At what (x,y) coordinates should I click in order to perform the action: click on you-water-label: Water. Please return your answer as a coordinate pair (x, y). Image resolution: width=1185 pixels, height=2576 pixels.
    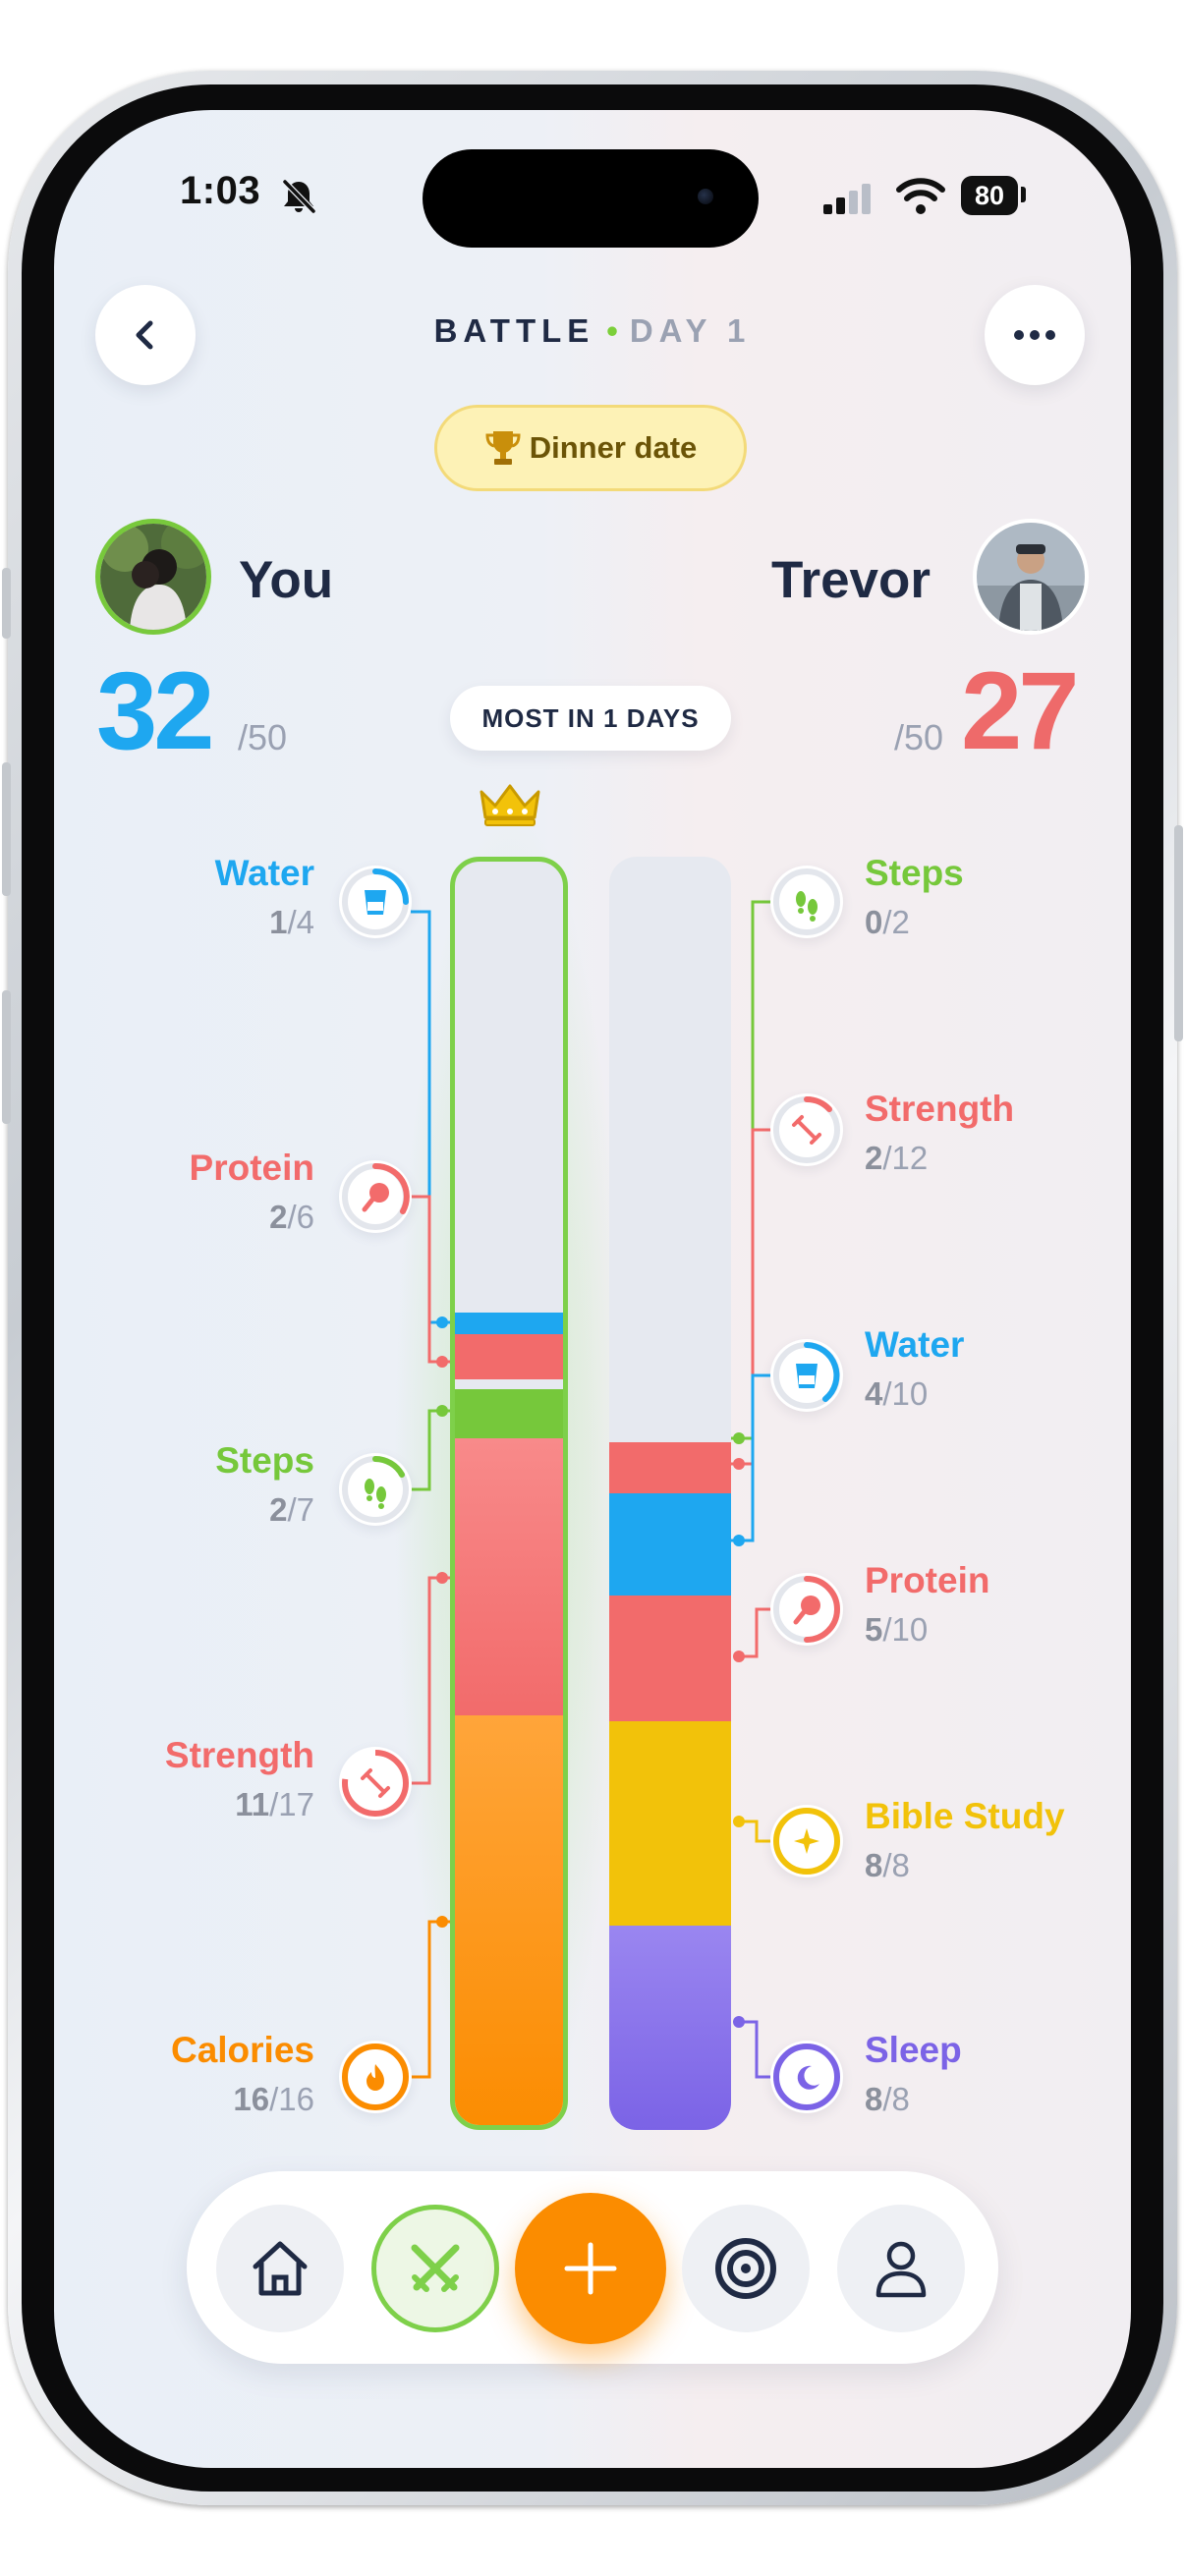
    Looking at the image, I should click on (264, 873).